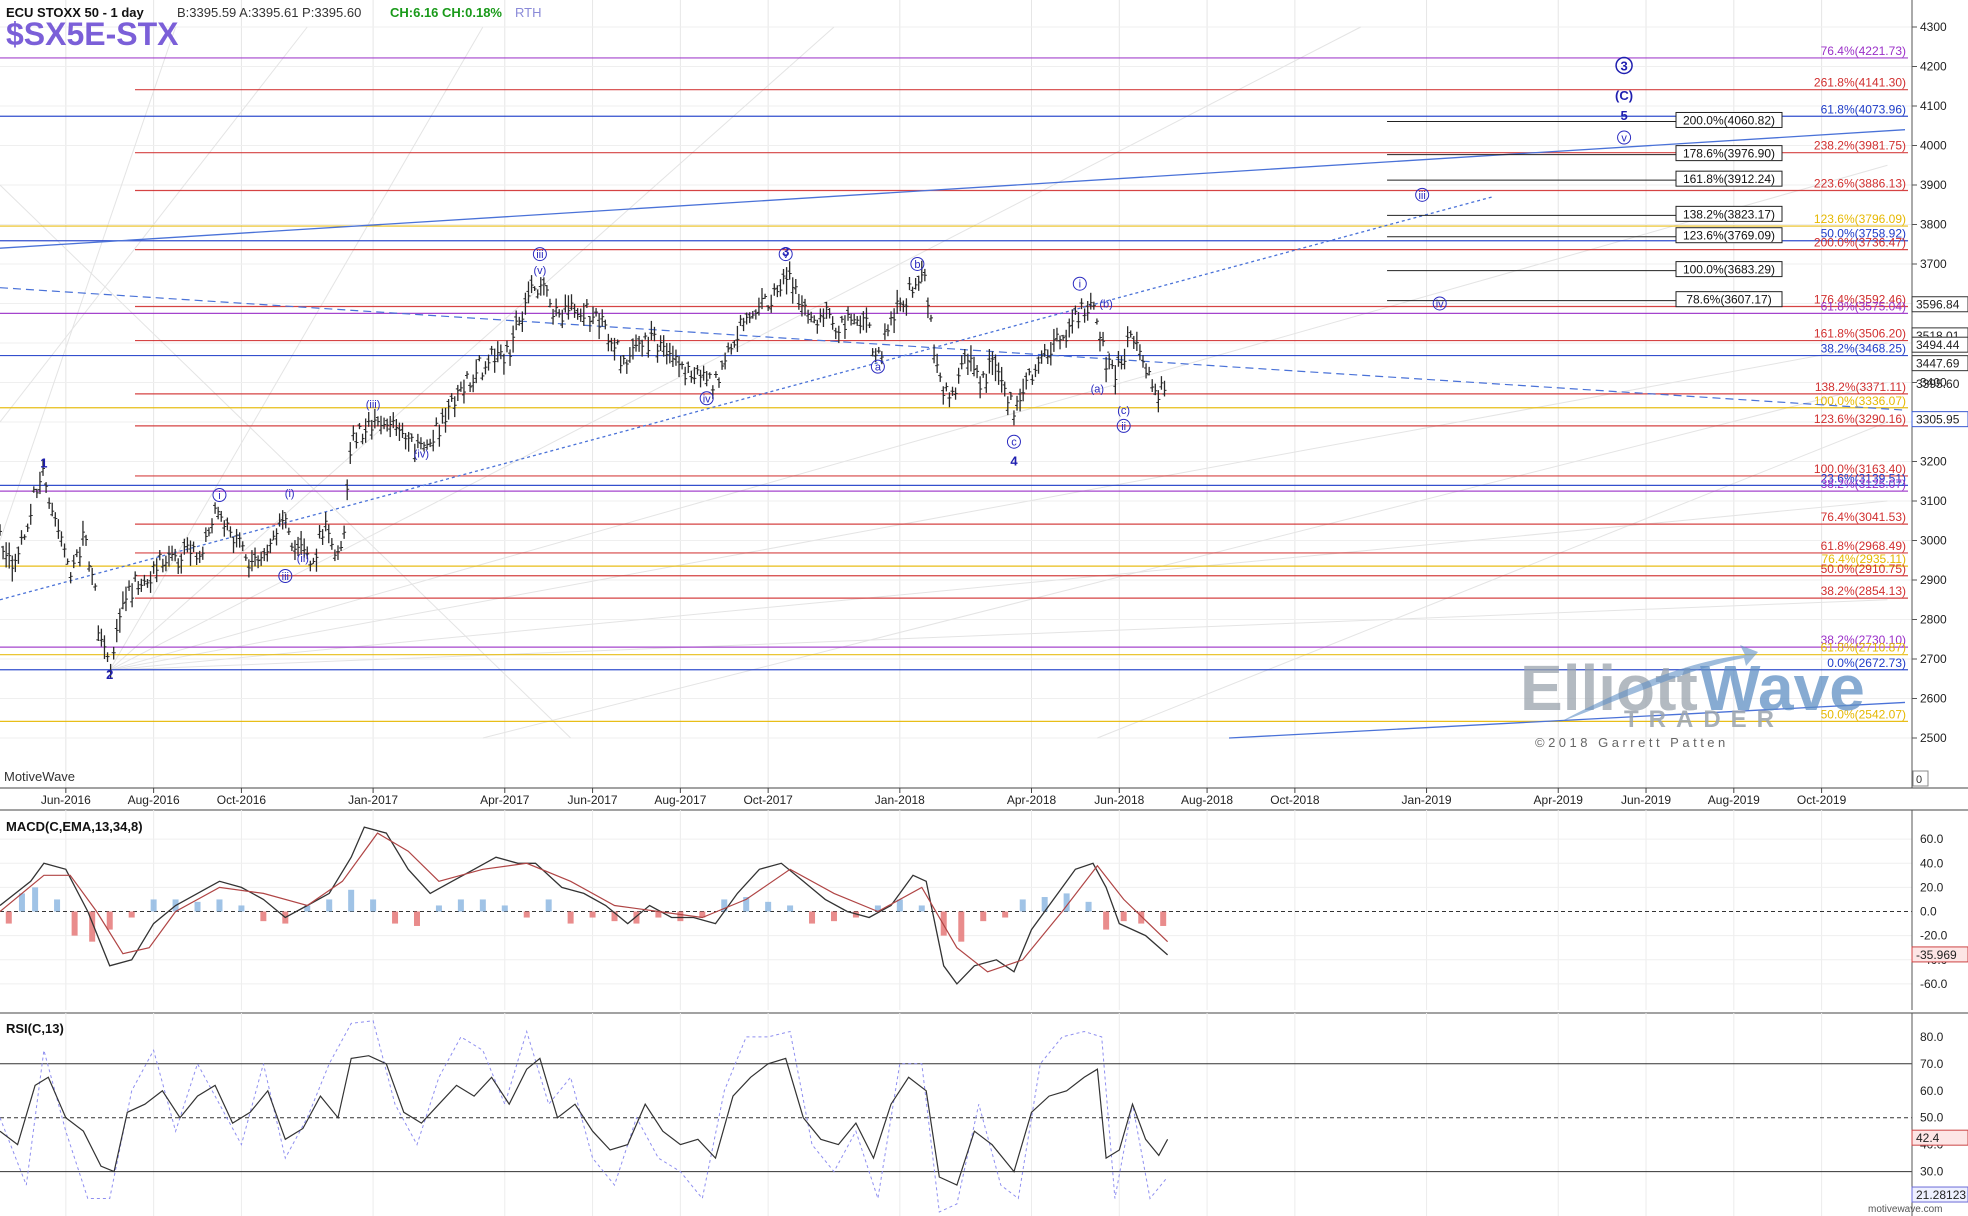 This screenshot has width=1968, height=1216. What do you see at coordinates (1123, 411) in the screenshot?
I see `wave-label: (c)` at bounding box center [1123, 411].